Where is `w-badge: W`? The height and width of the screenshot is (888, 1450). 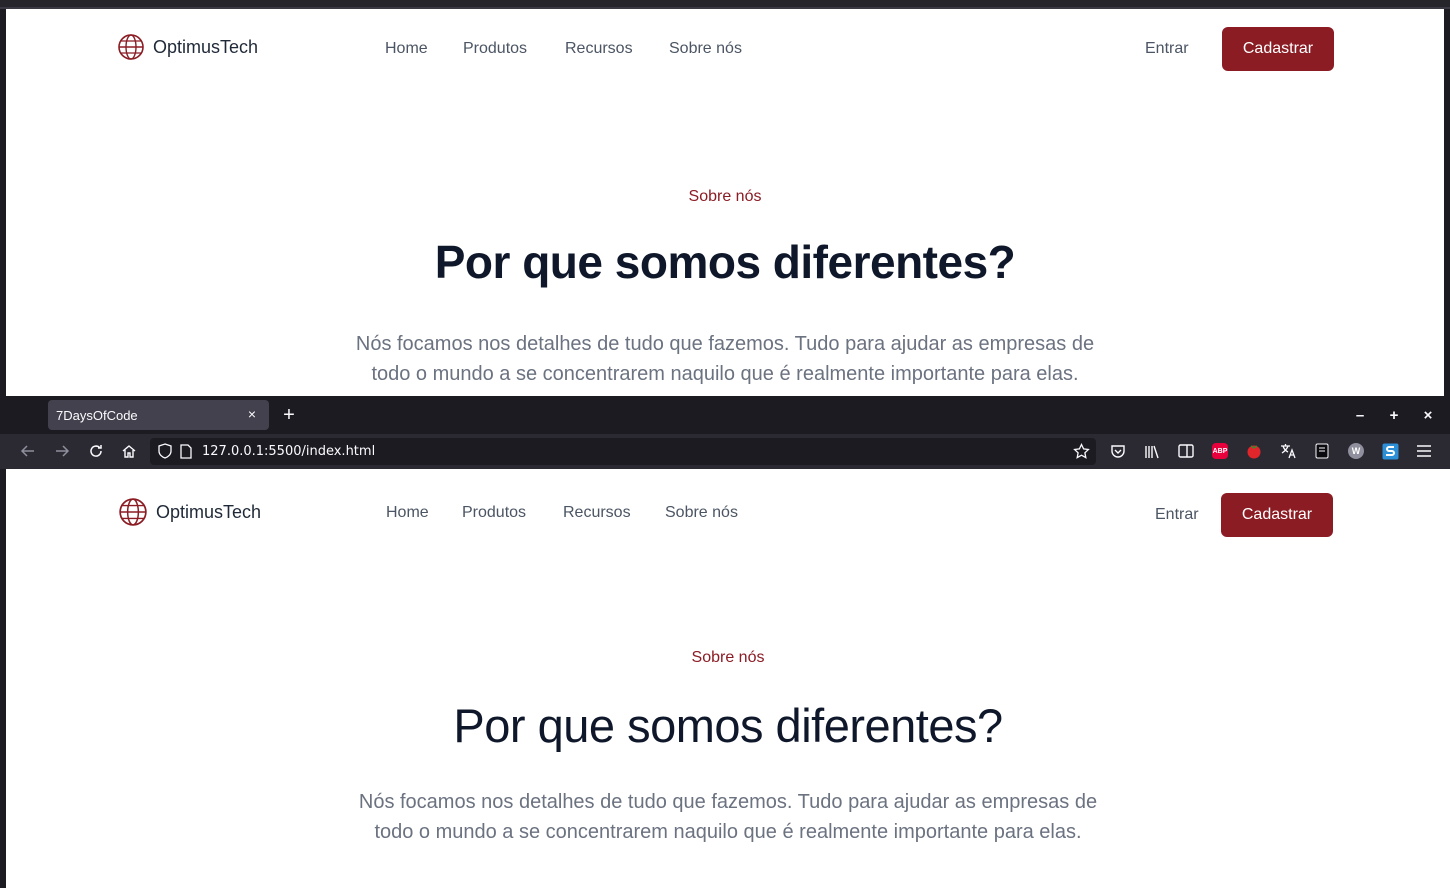
w-badge: W is located at coordinates (1356, 451).